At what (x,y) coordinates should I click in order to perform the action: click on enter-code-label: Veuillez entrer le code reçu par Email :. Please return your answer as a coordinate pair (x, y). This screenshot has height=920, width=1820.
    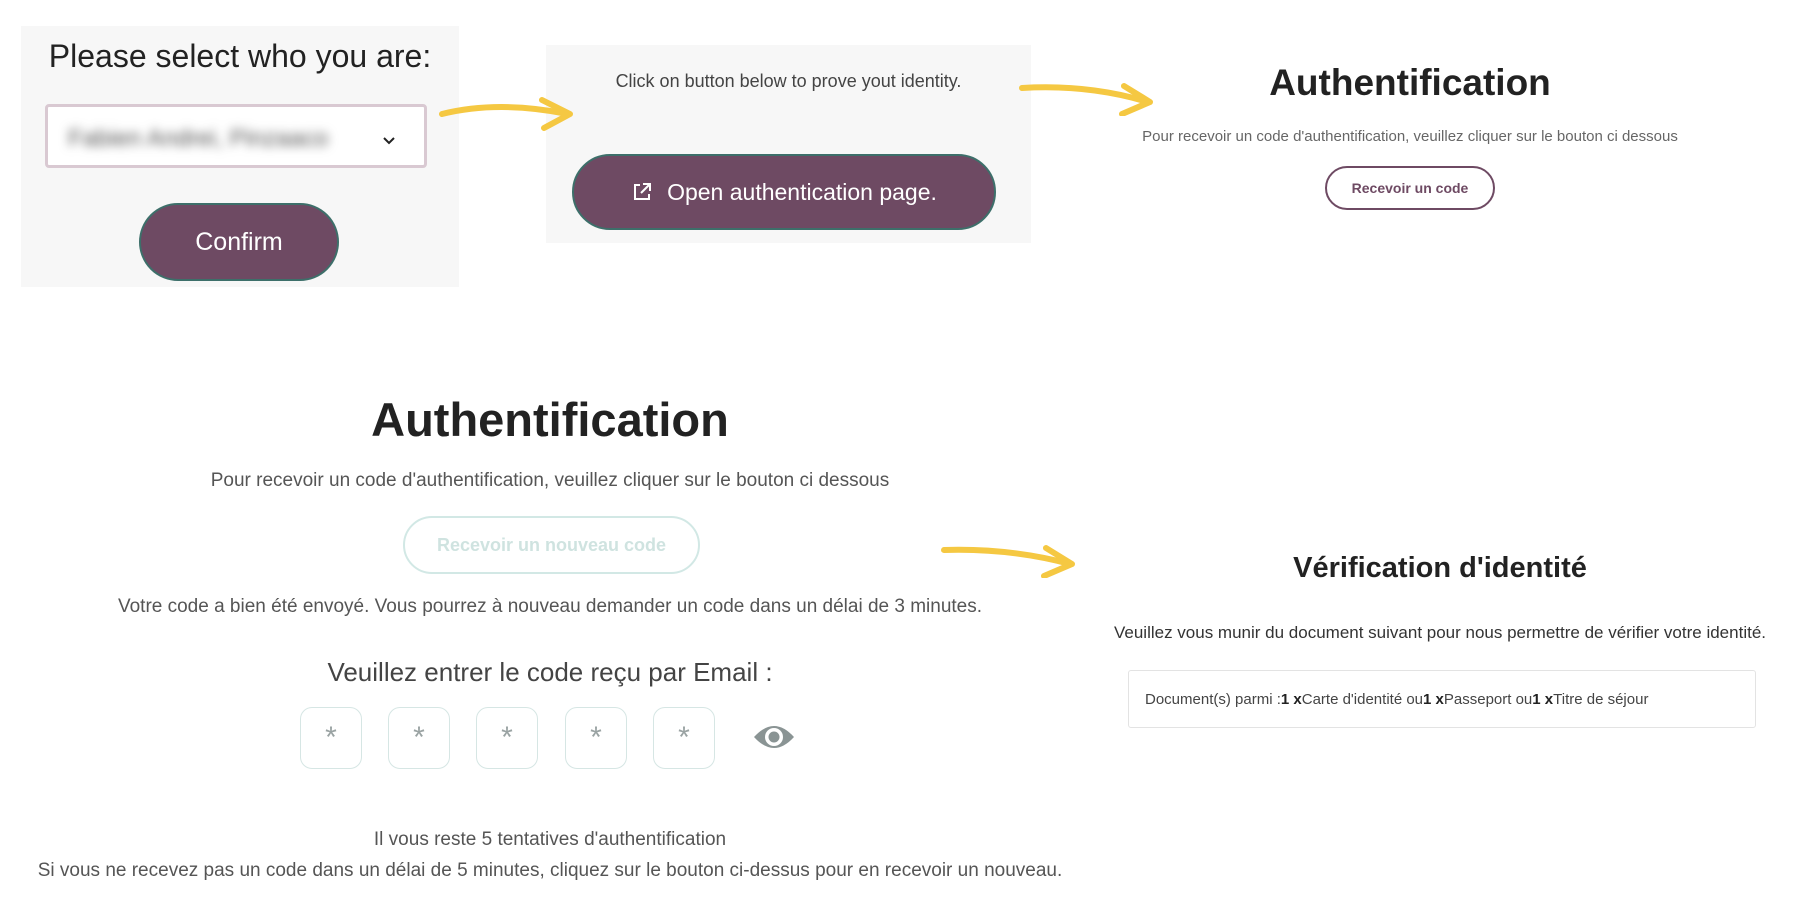
    Looking at the image, I should click on (550, 672).